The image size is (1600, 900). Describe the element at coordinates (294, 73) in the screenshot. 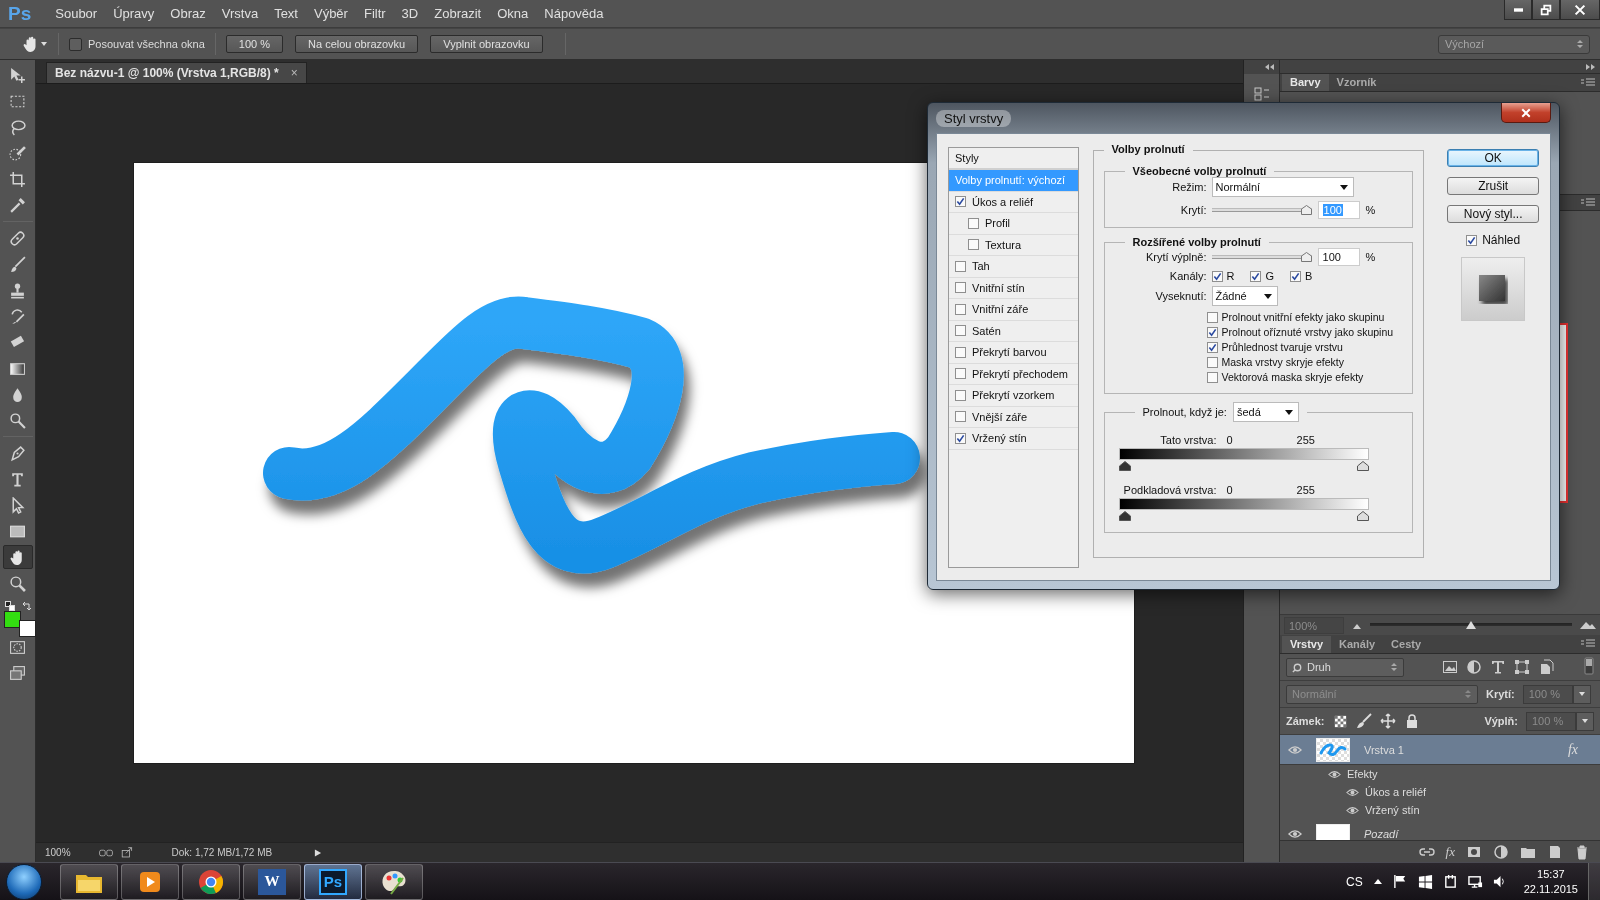

I see `close-tab-button: ×` at that location.